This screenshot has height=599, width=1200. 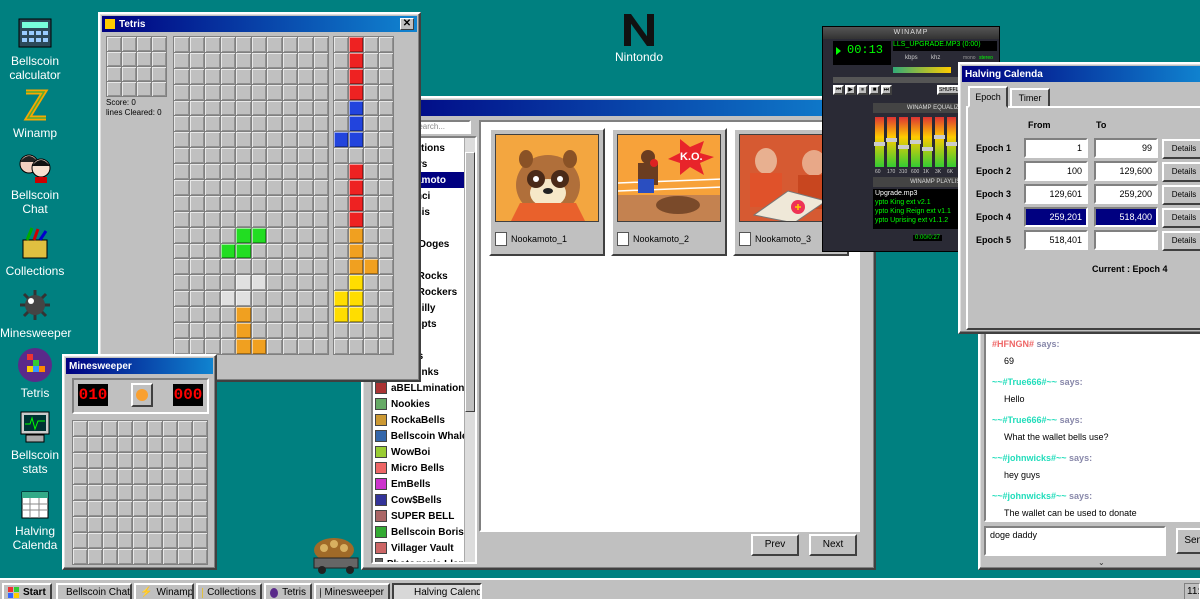 What do you see at coordinates (140, 492) in the screenshot?
I see `minesweeper-grid` at bounding box center [140, 492].